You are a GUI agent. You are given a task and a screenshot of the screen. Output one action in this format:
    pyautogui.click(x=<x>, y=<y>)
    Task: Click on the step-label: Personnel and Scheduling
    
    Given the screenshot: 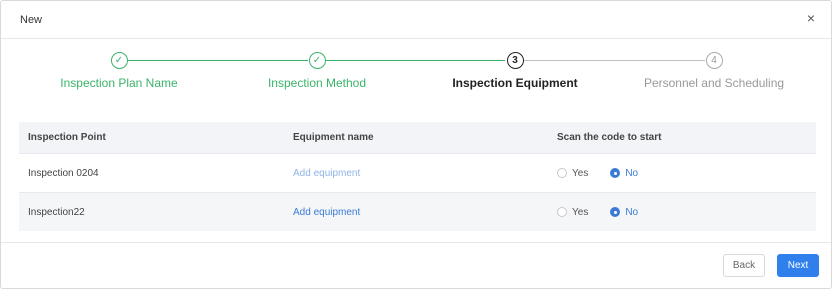 What is the action you would take?
    pyautogui.click(x=714, y=83)
    